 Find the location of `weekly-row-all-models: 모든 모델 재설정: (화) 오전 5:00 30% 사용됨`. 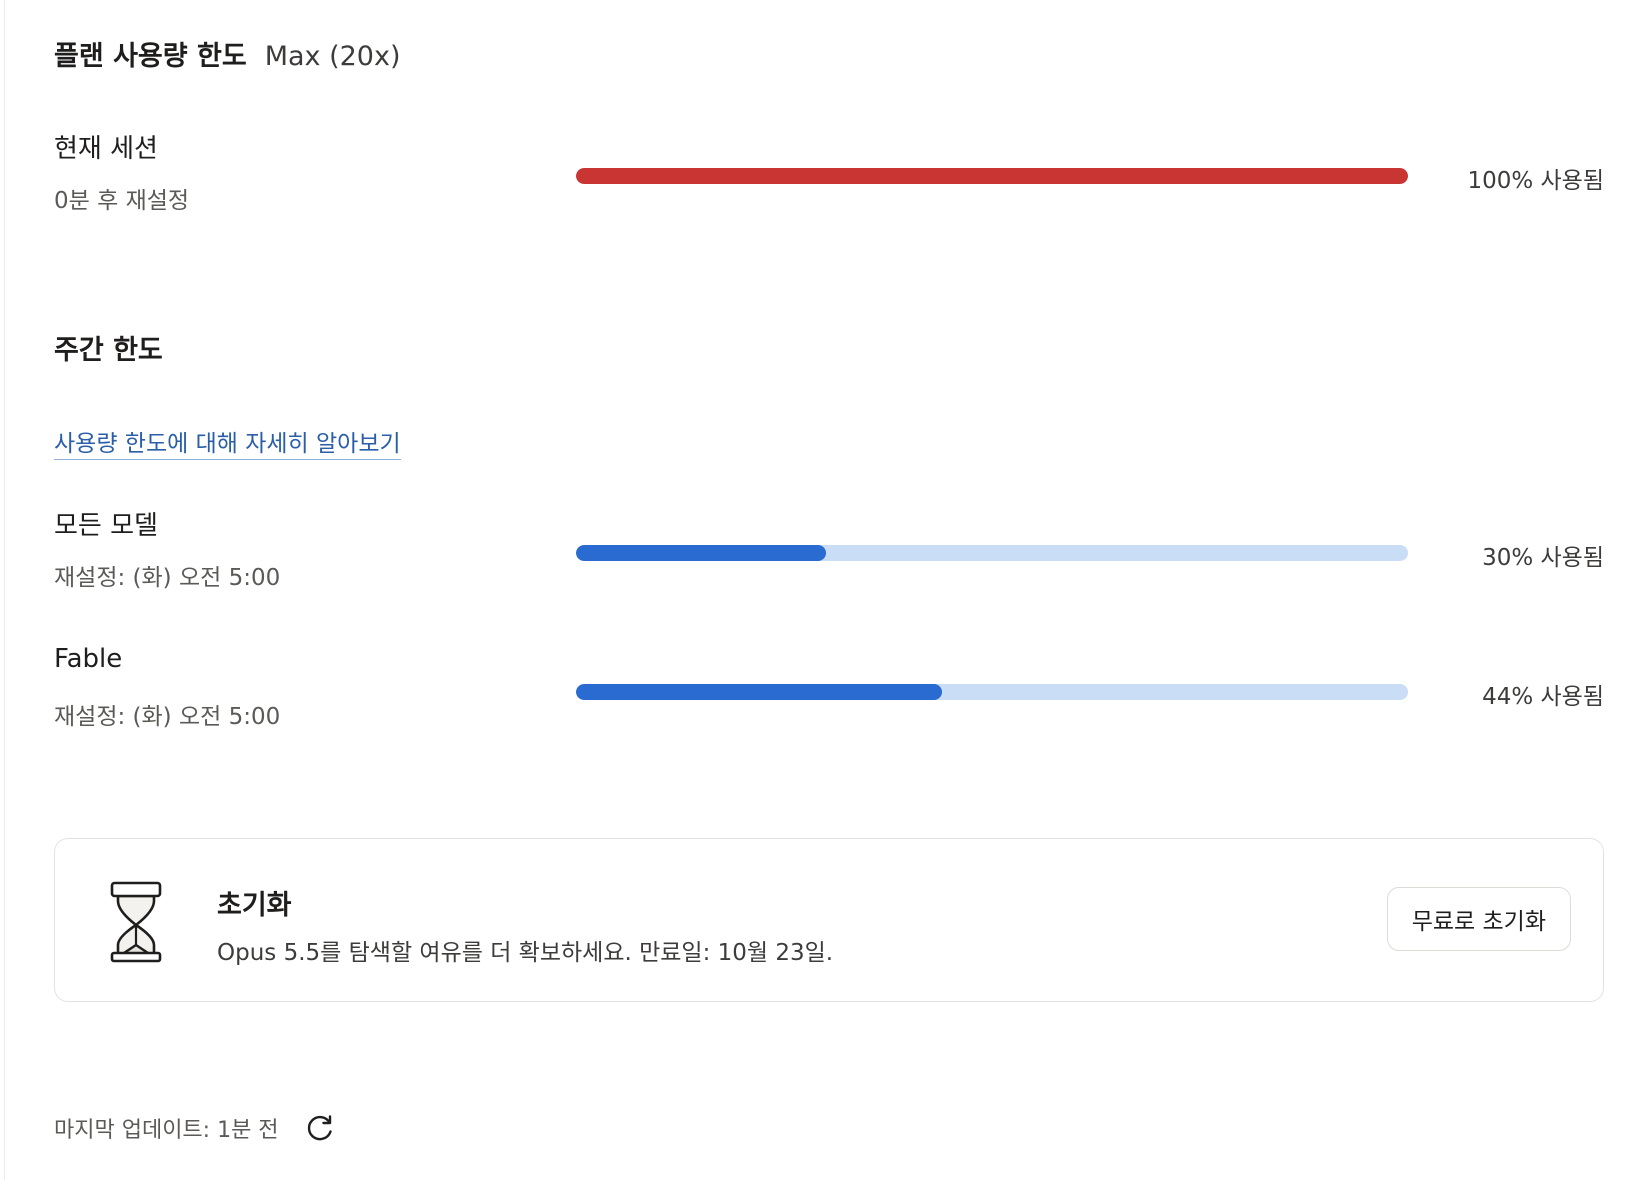

weekly-row-all-models: 모든 모델 재설정: (화) 오전 5:00 30% 사용됨 is located at coordinates (829, 560).